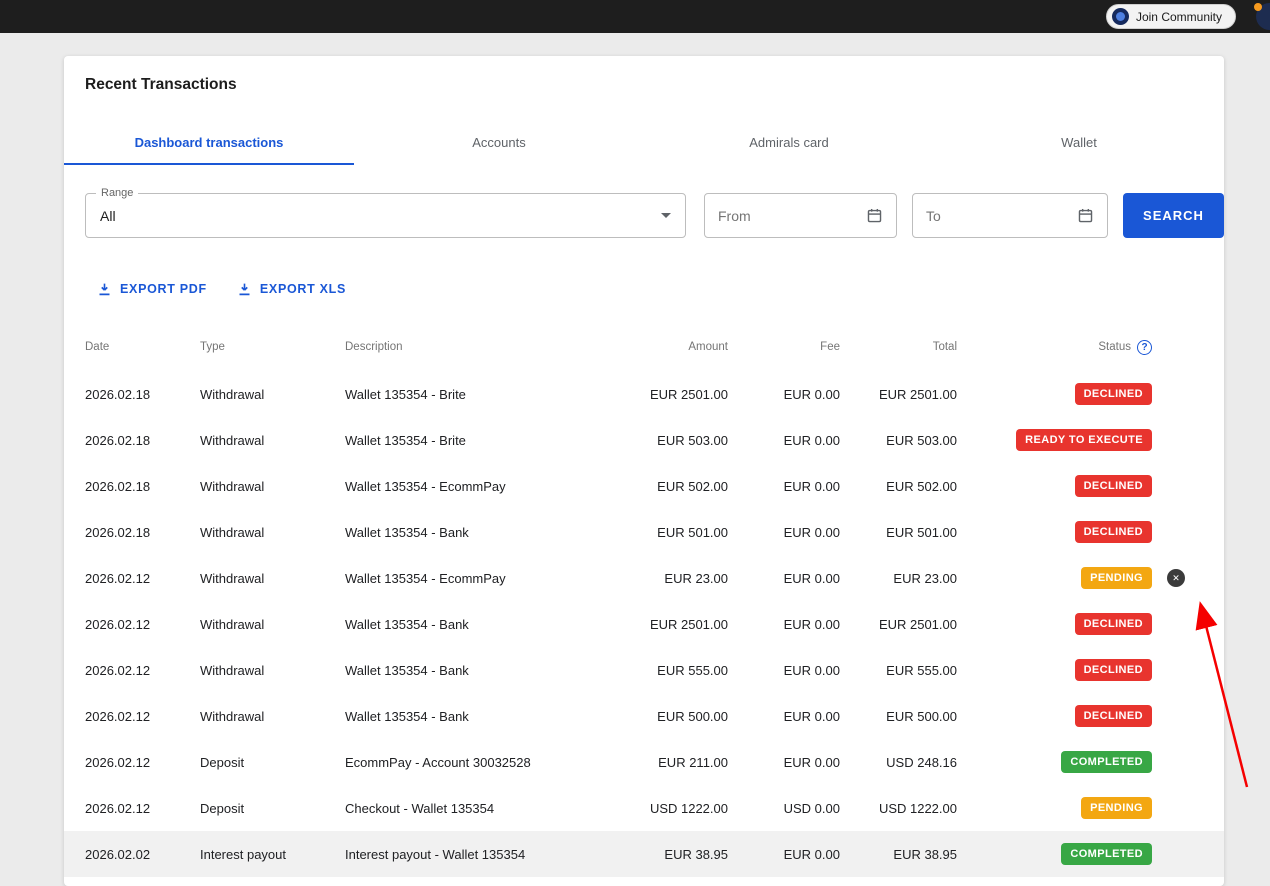  I want to click on header-amount: Amount, so click(708, 347).